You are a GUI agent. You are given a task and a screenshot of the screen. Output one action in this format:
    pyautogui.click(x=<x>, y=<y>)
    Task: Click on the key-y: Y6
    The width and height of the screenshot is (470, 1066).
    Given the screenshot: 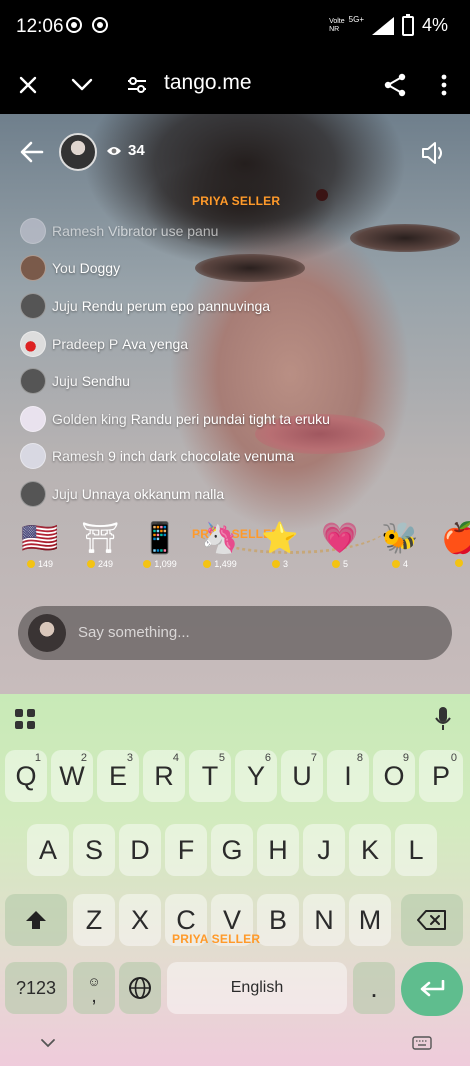 What is the action you would take?
    pyautogui.click(x=256, y=776)
    